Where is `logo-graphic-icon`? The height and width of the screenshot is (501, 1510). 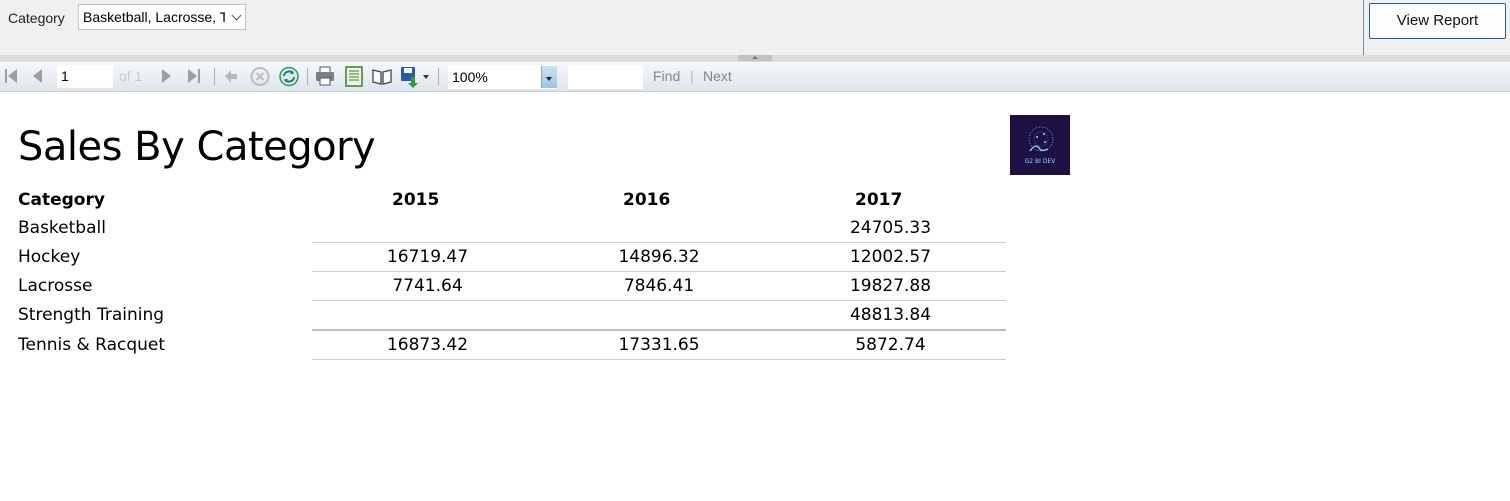
logo-graphic-icon is located at coordinates (1041, 139).